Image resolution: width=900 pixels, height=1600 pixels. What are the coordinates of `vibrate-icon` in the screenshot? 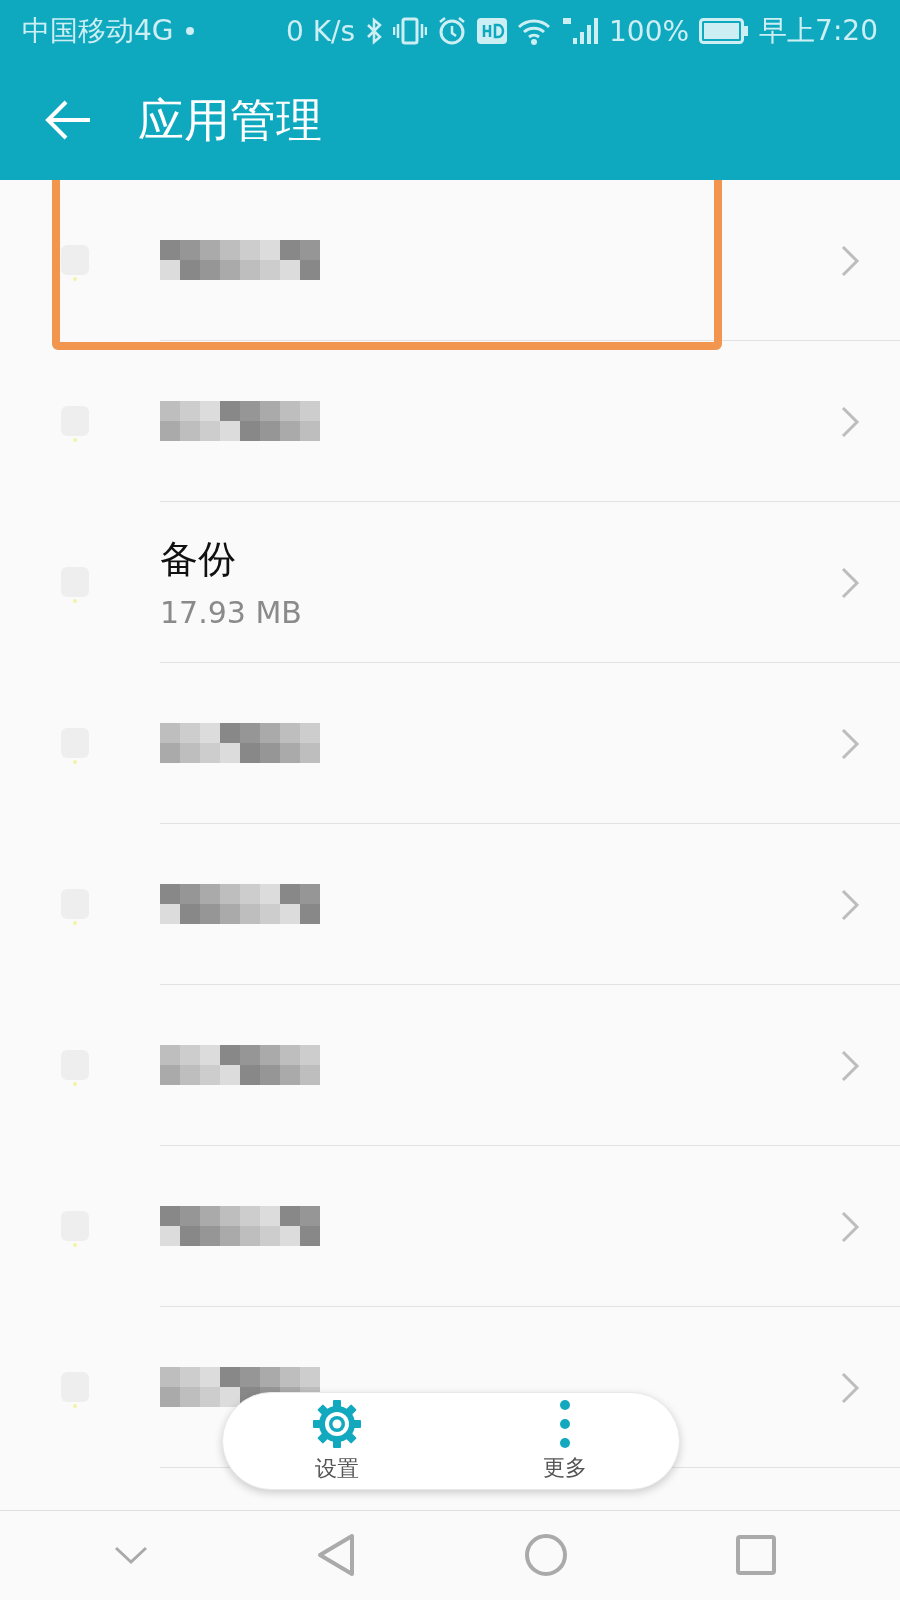 It's located at (410, 31).